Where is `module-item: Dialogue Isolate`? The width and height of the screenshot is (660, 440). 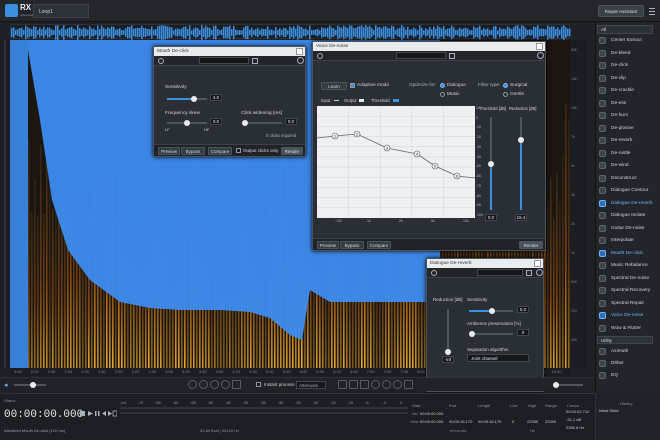
module-item: Dialogue Isolate is located at coordinates (627, 215).